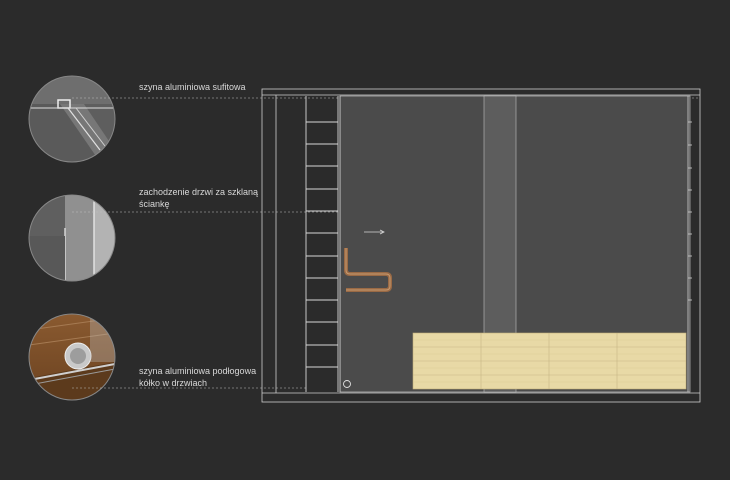 This screenshot has height=480, width=730. Describe the element at coordinates (154, 204) in the screenshot. I see `callout-door-overlap-line2: ściankę` at that location.